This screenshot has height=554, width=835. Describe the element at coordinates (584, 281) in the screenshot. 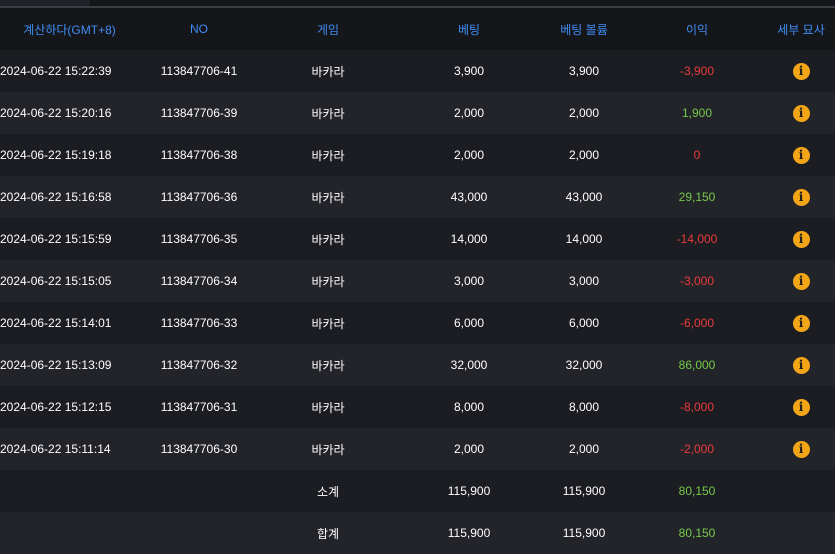

I see `cell-volume: 3,000` at that location.